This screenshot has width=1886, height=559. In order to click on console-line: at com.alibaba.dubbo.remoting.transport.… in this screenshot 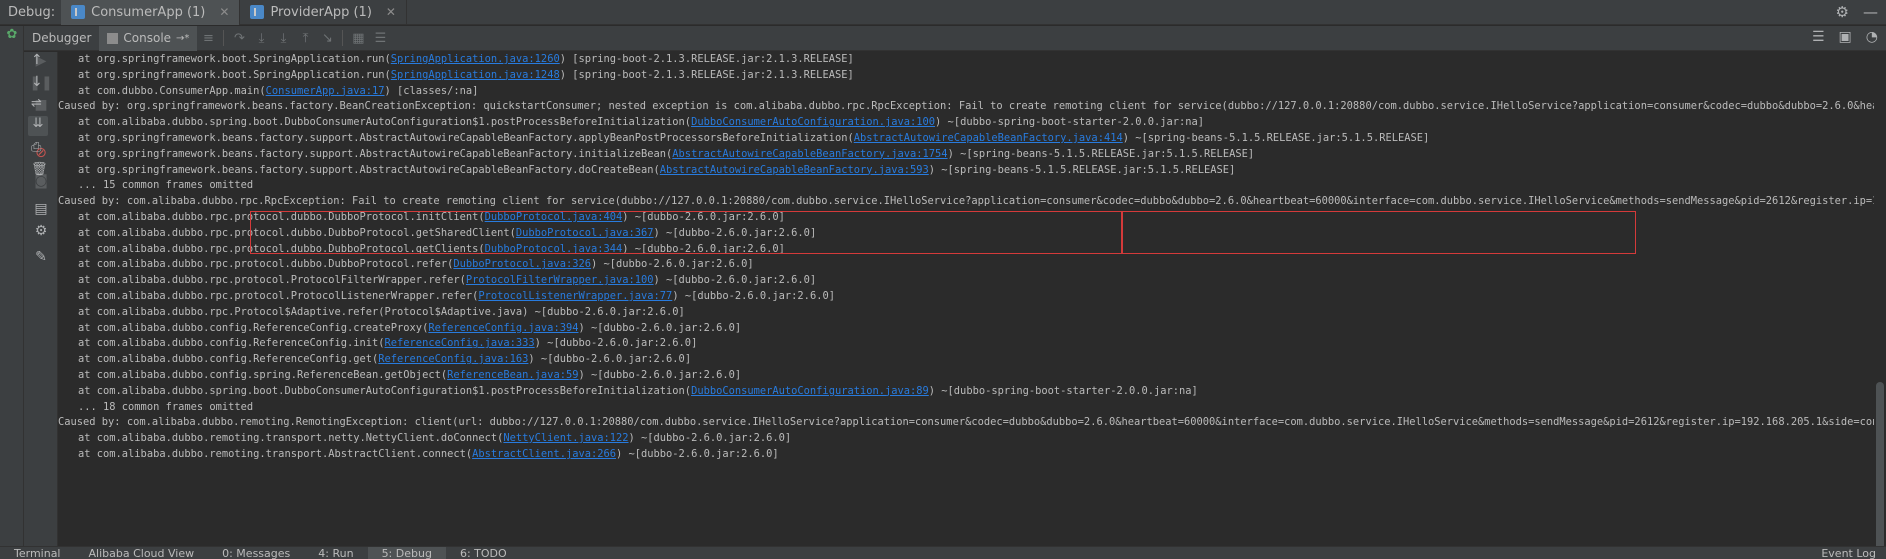, I will do `click(428, 454)`.